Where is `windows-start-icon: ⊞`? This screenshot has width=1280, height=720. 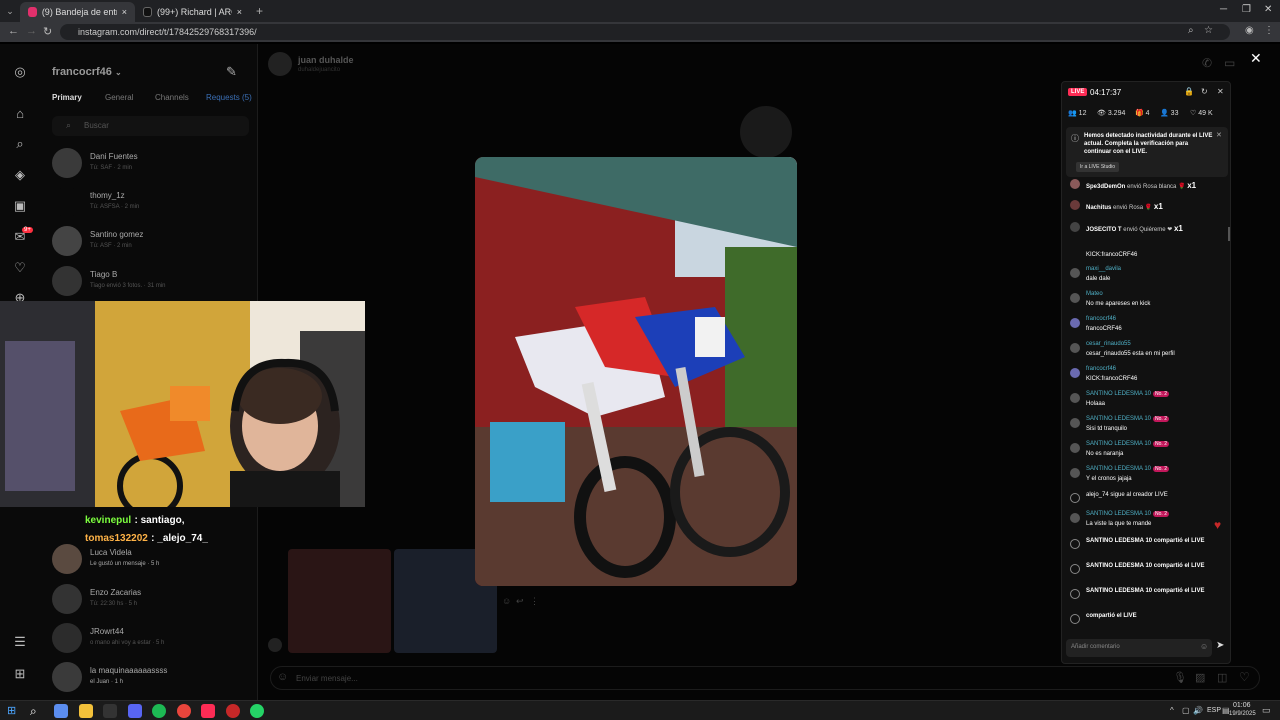 windows-start-icon: ⊞ is located at coordinates (11, 710).